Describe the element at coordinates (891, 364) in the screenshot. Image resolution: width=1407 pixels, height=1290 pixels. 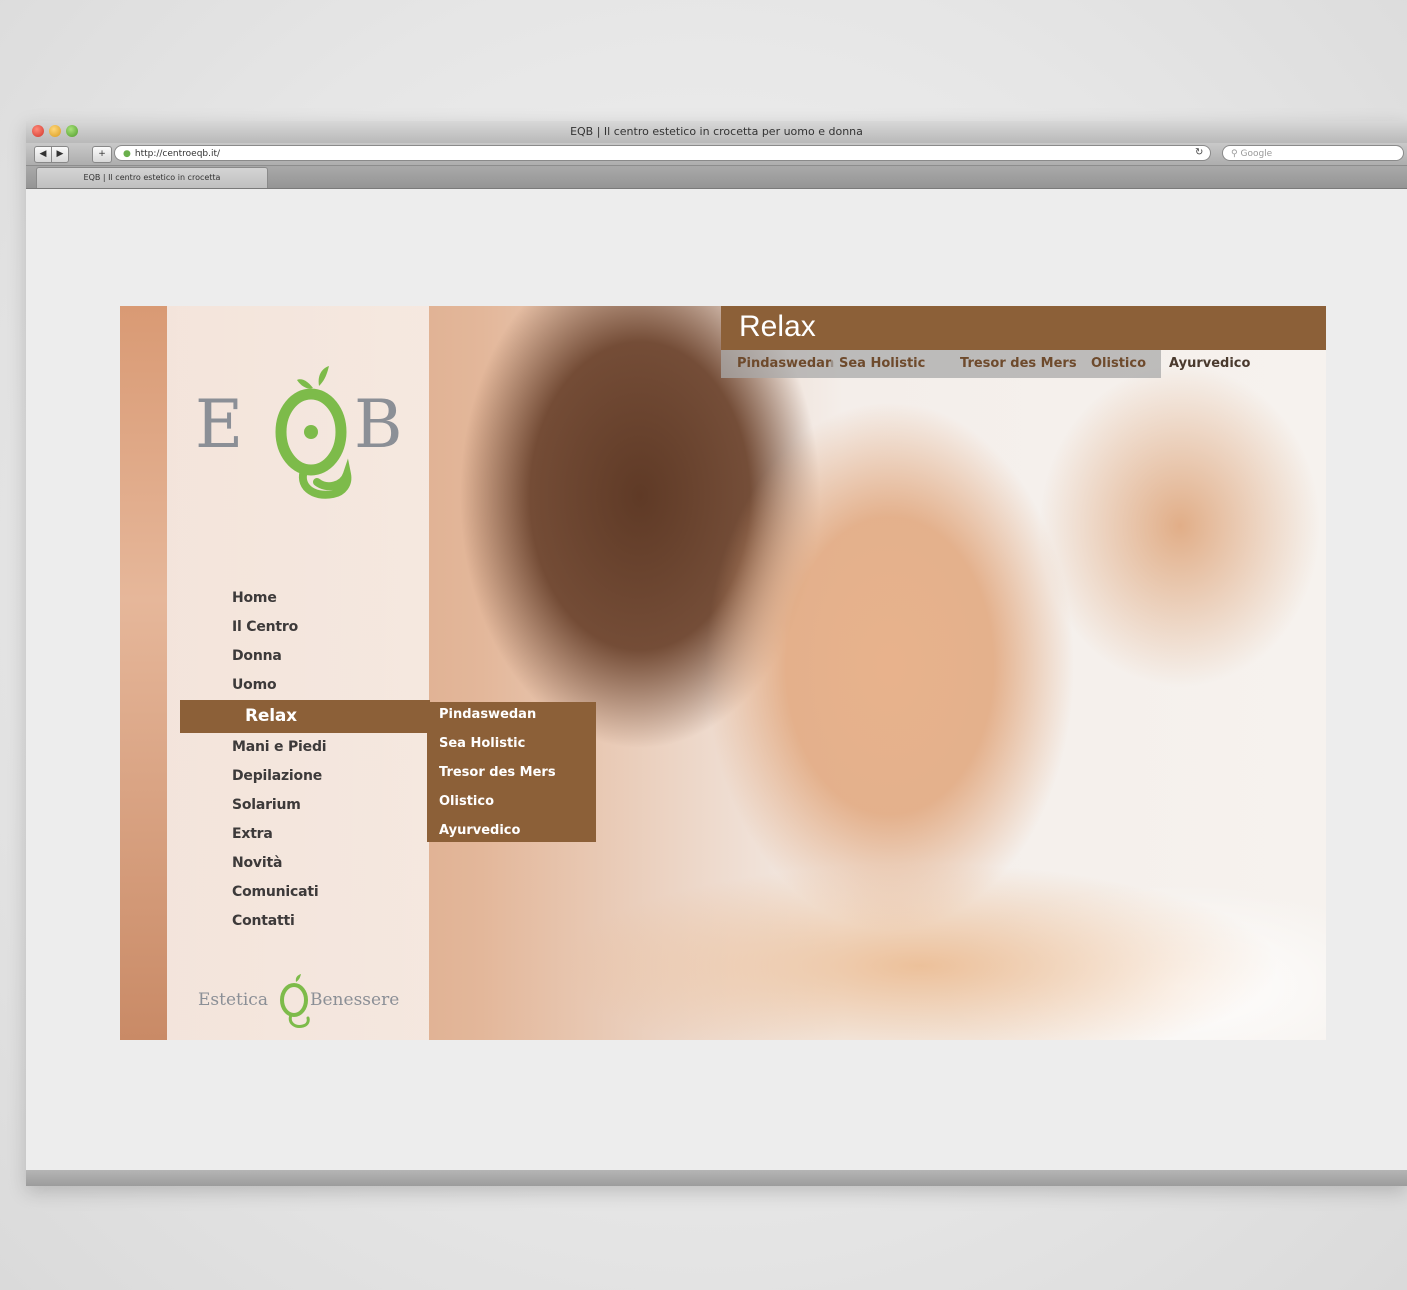
I see `section-tab-sea-holistic: Sea Holistic` at that location.